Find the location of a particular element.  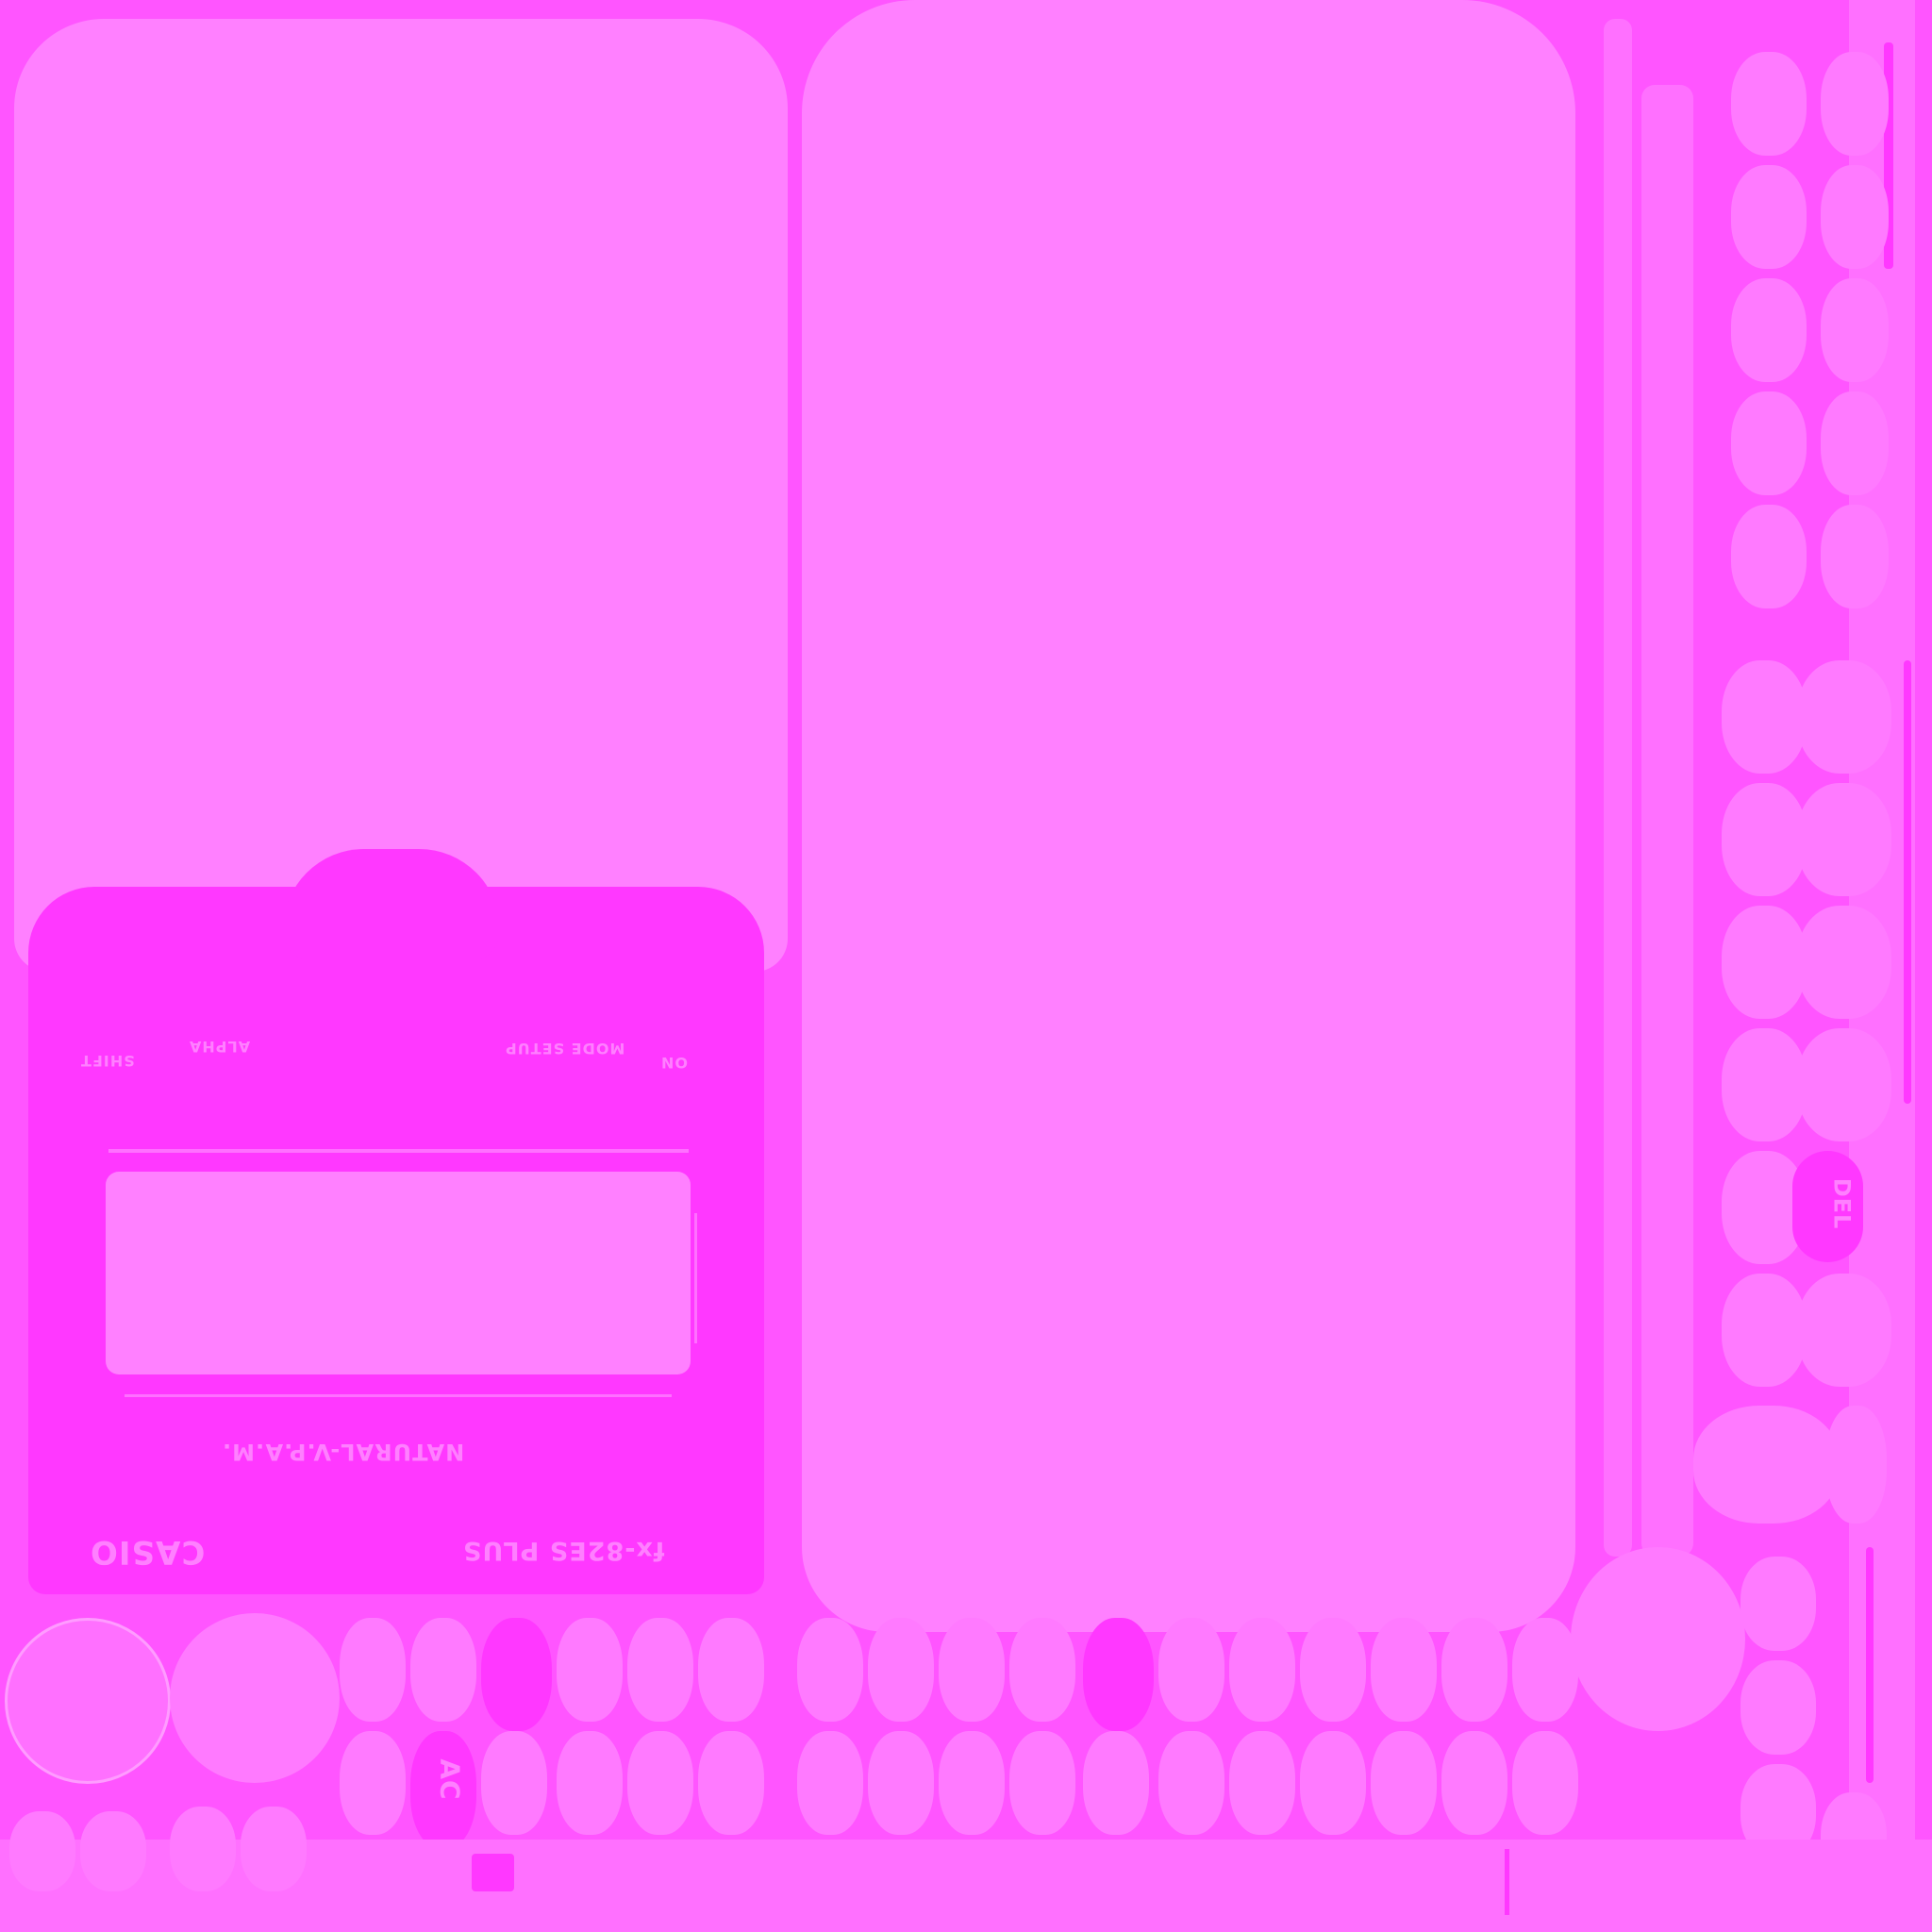

screen-lower-line is located at coordinates (399, 1395).